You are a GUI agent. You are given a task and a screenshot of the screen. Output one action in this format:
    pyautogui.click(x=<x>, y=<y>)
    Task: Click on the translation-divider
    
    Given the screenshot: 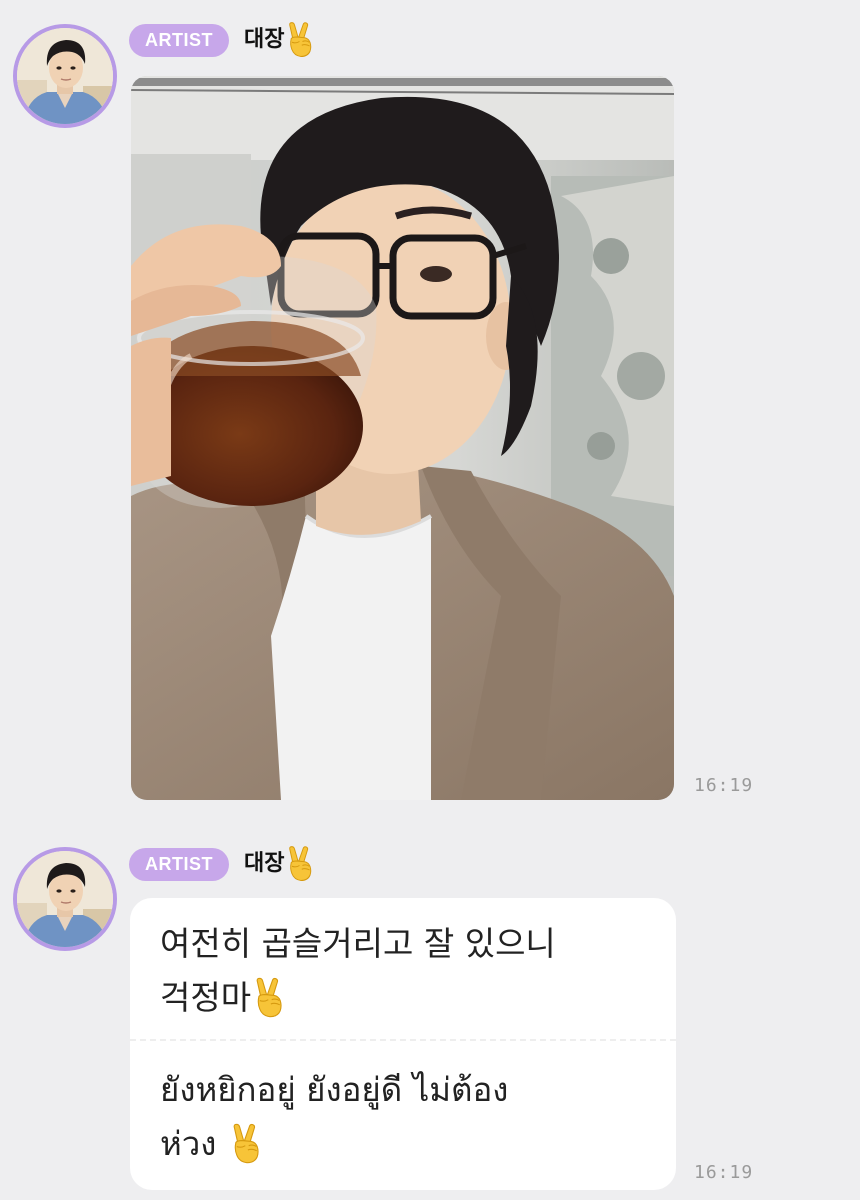 What is the action you would take?
    pyautogui.click(x=403, y=1040)
    